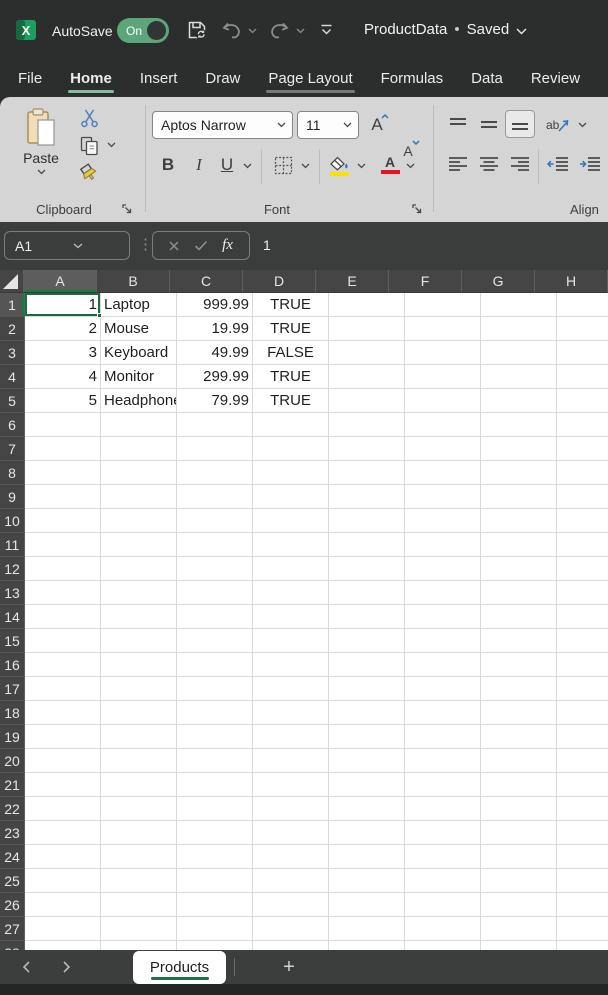 Image resolution: width=608 pixels, height=995 pixels. Describe the element at coordinates (159, 79) in the screenshot. I see `tab-insert: Insert` at that location.